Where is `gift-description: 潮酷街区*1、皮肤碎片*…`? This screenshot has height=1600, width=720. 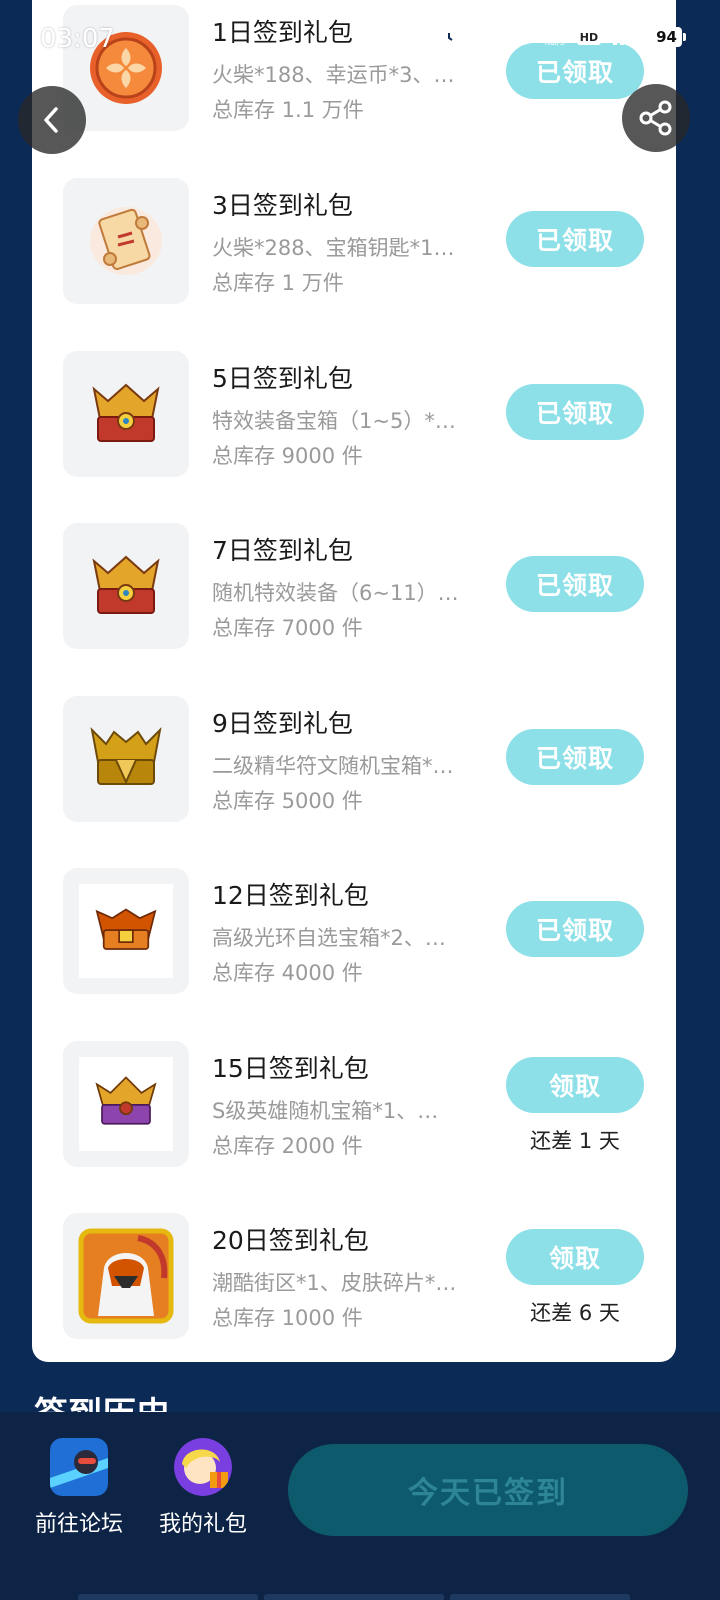 gift-description: 潮酷街区*1、皮肤碎片*… is located at coordinates (334, 1283).